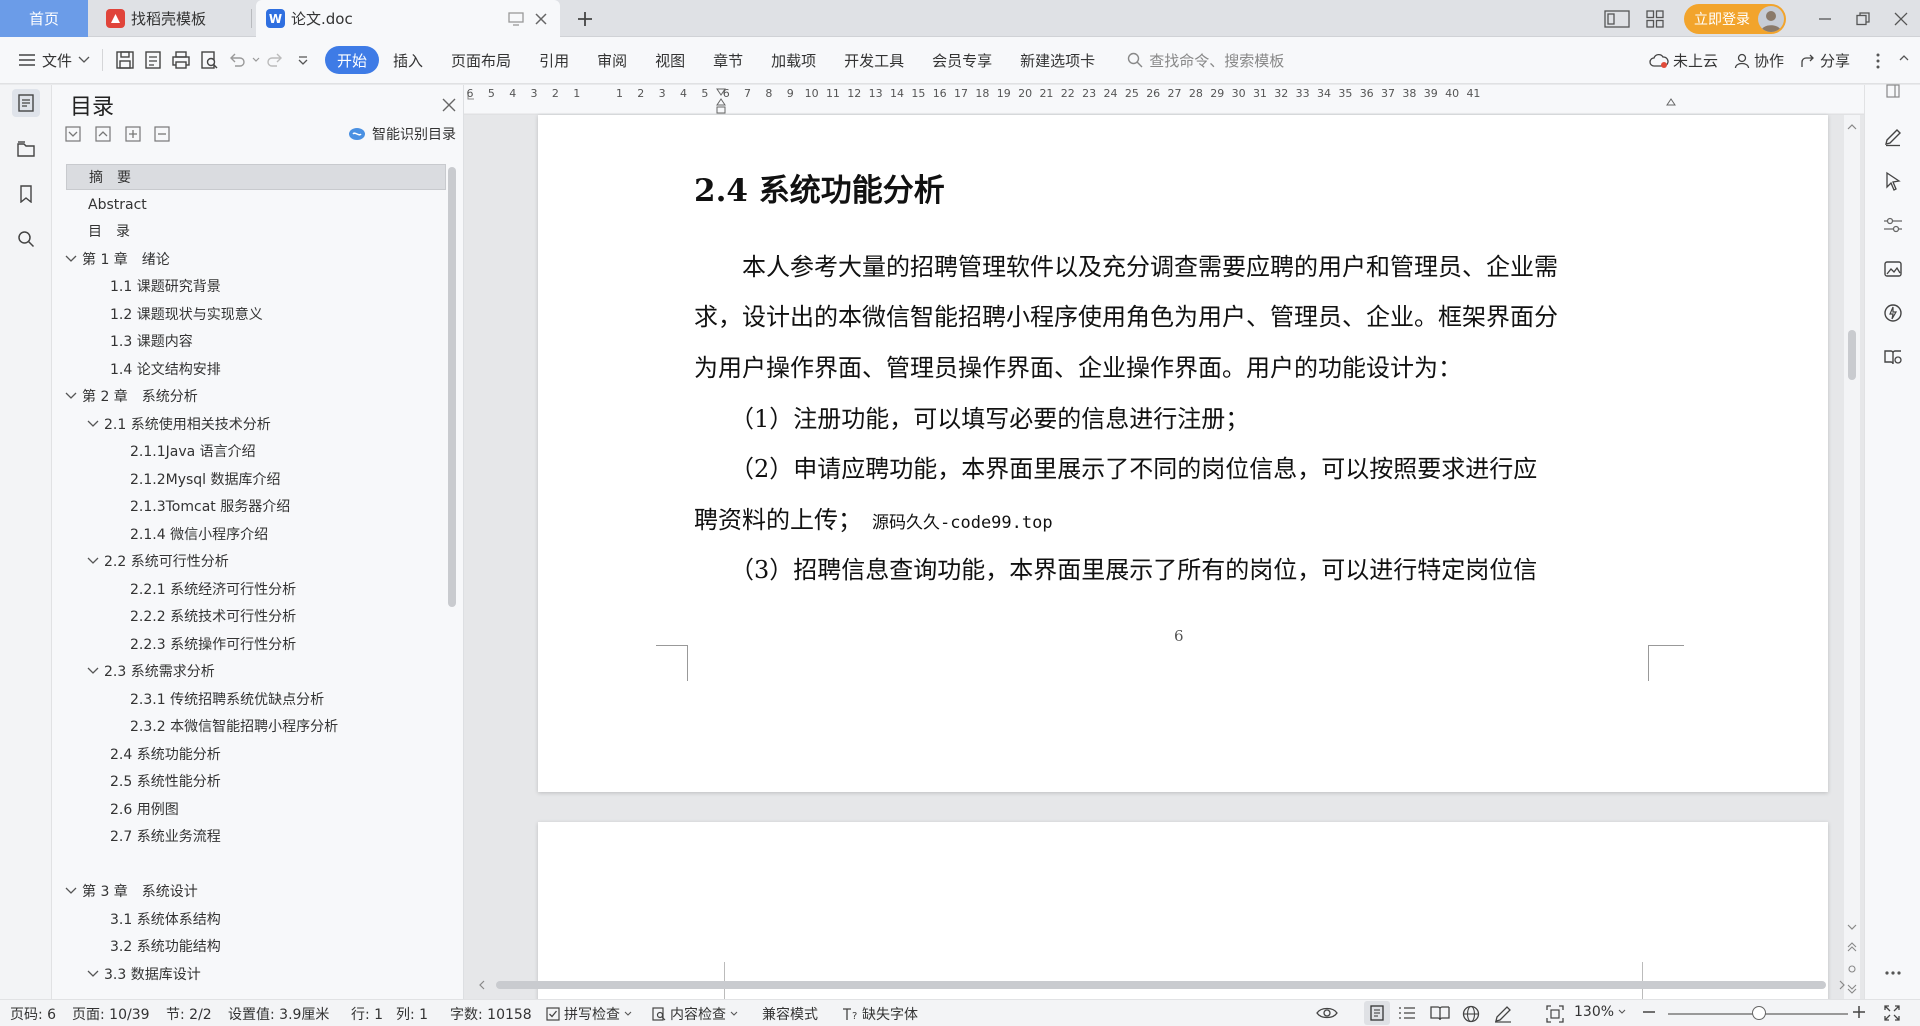 Image resolution: width=1920 pixels, height=1026 pixels. What do you see at coordinates (303, 60) in the screenshot?
I see `quick-access-dropdown-icon` at bounding box center [303, 60].